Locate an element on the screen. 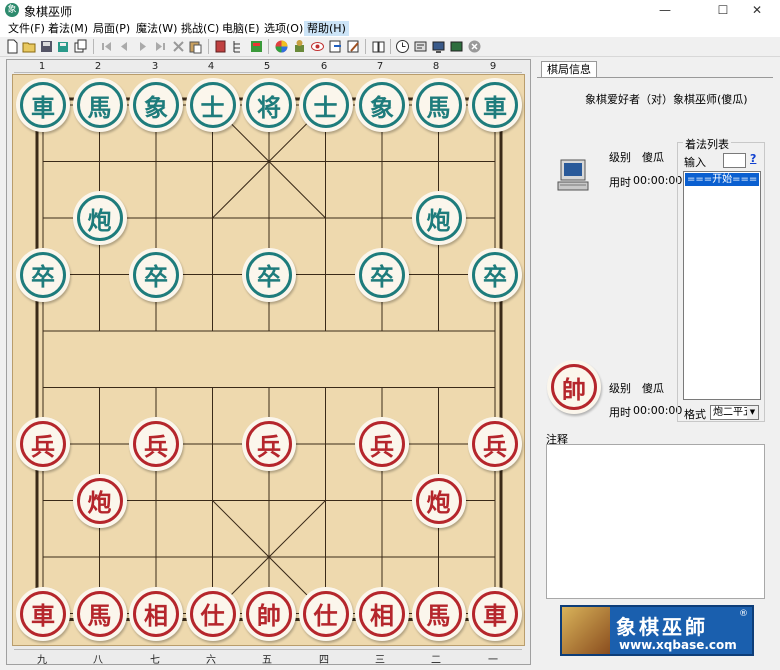  move-help-link: ? is located at coordinates (753, 158).